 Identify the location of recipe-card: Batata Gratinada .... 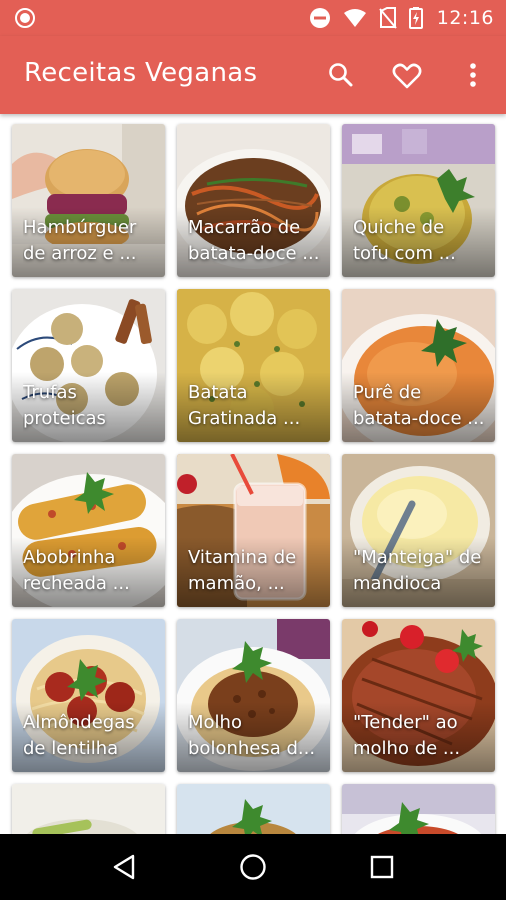
(253, 365).